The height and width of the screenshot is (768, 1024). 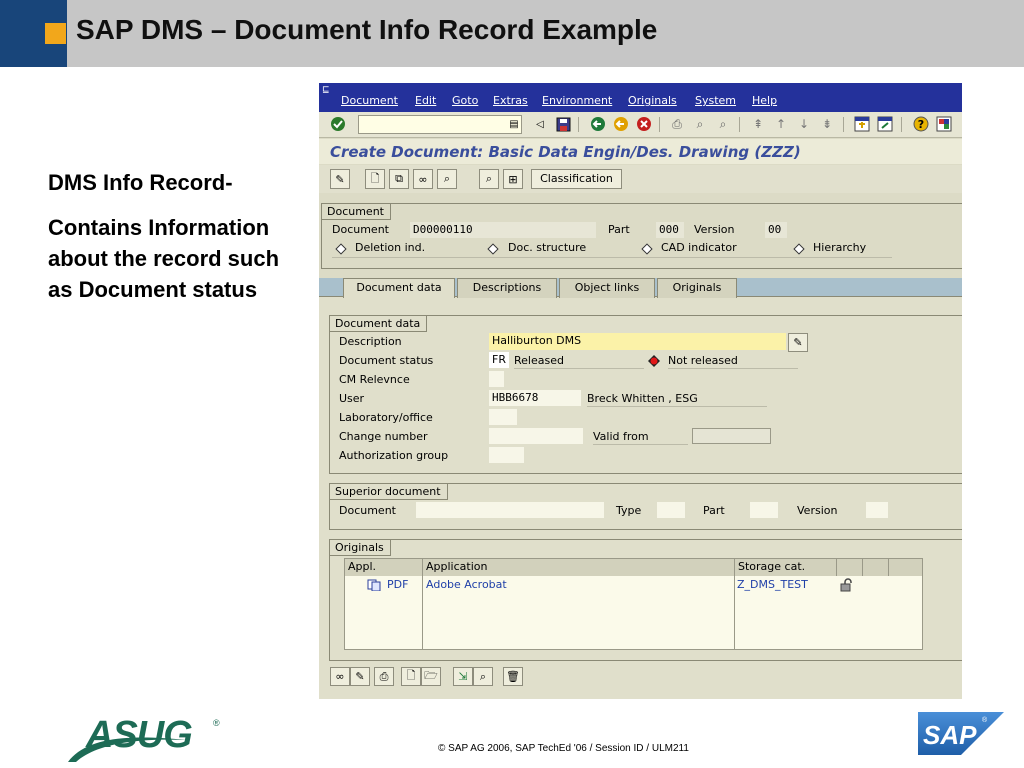 What do you see at coordinates (885, 124) in the screenshot?
I see `shortcut-icon` at bounding box center [885, 124].